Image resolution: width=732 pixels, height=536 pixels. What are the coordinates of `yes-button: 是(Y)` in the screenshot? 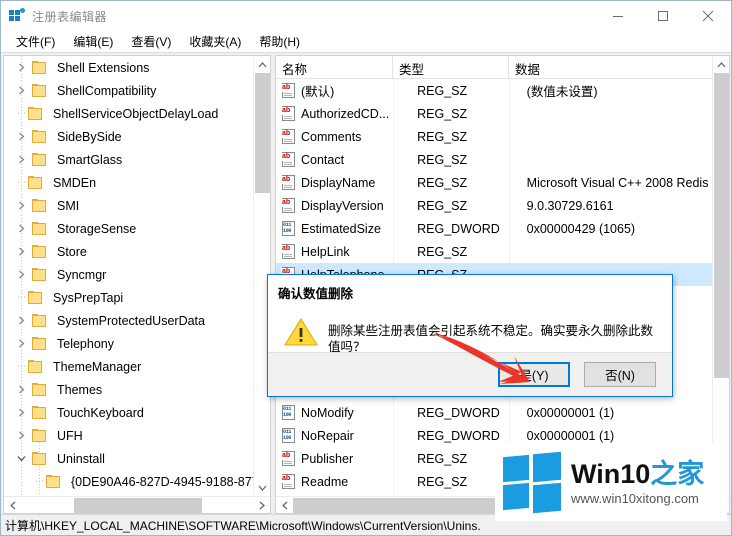 It's located at (534, 374).